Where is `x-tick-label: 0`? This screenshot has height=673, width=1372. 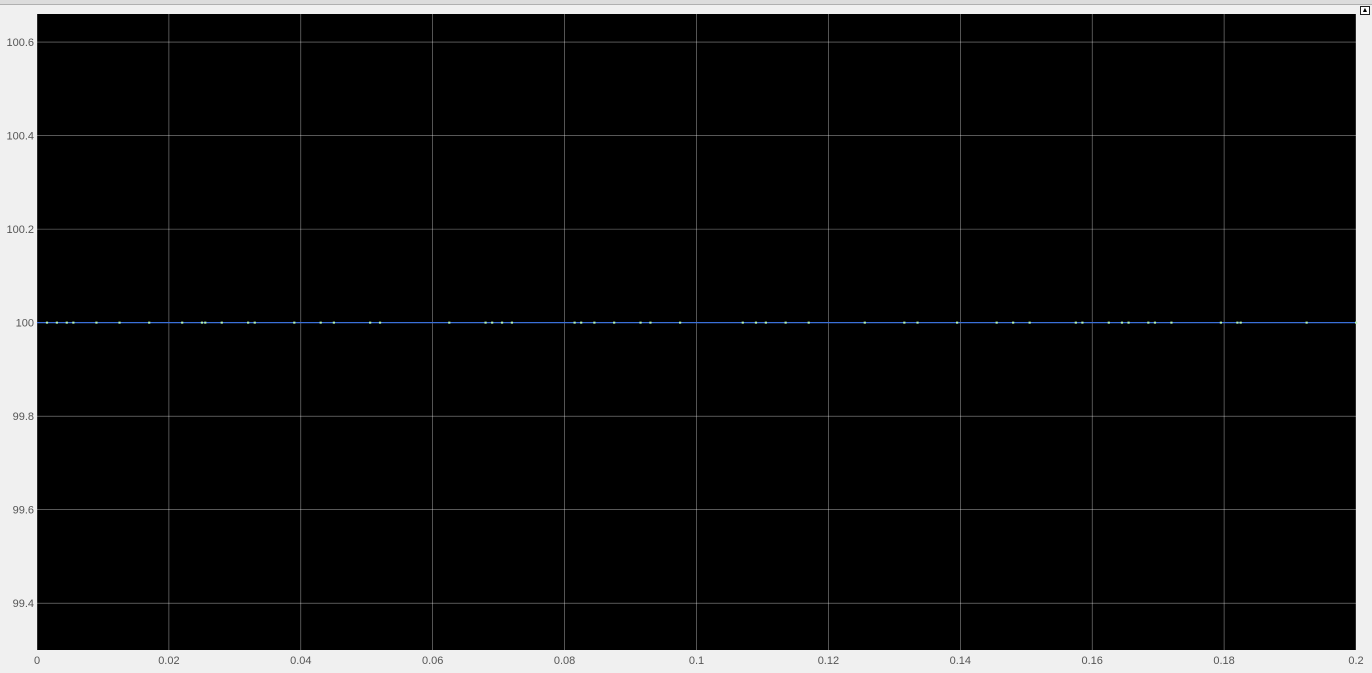
x-tick-label: 0 is located at coordinates (37, 661).